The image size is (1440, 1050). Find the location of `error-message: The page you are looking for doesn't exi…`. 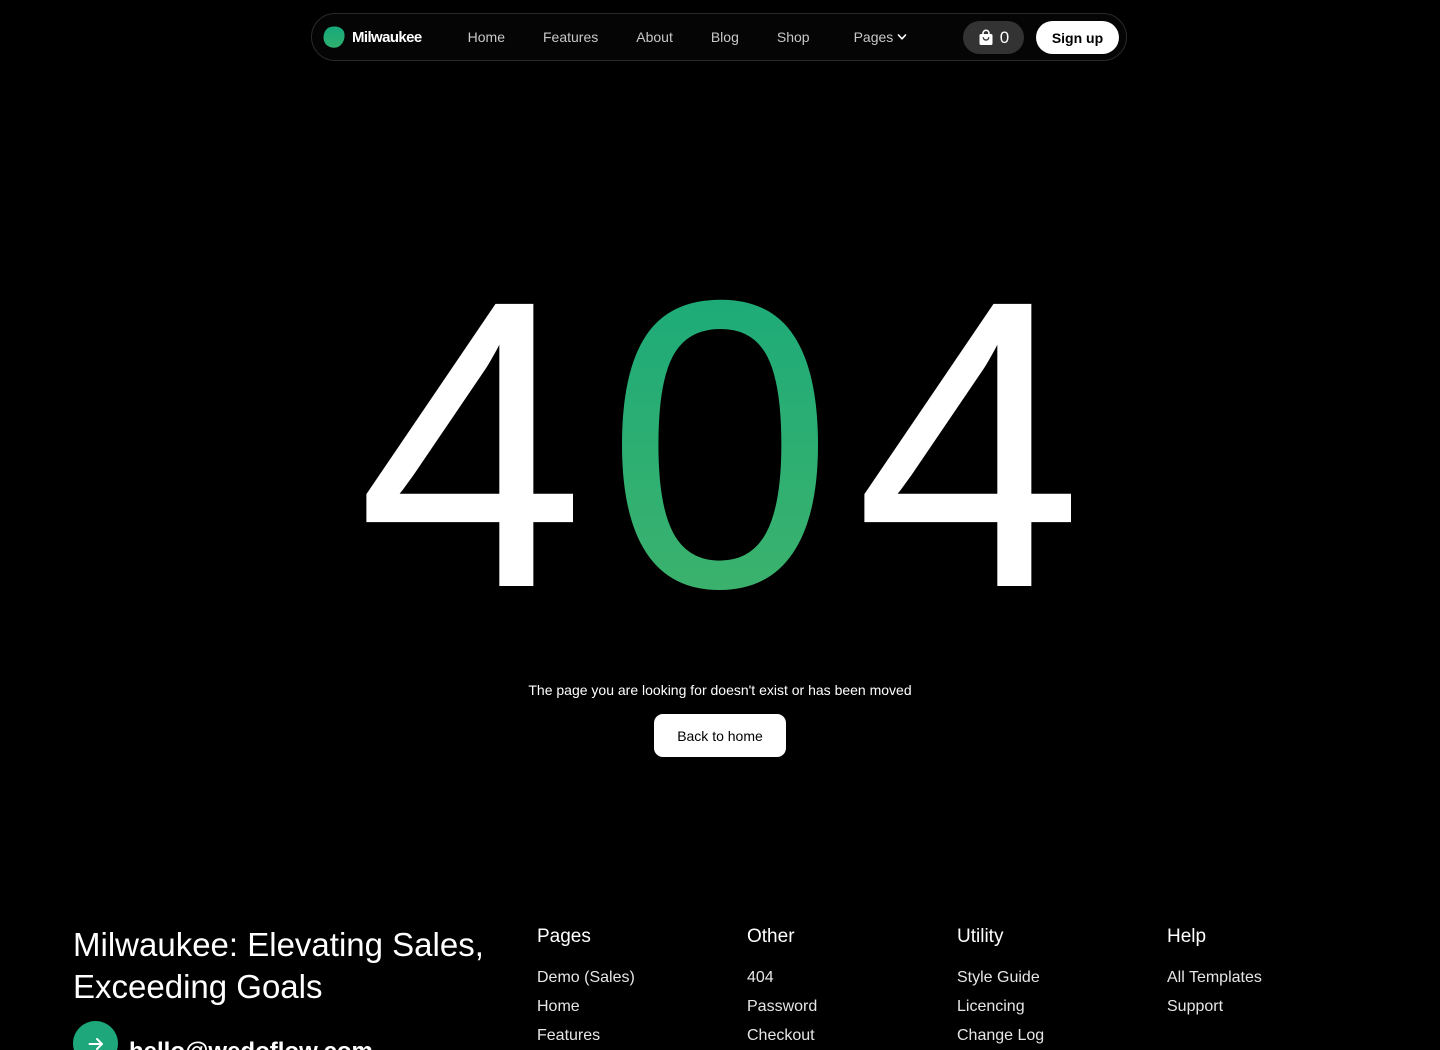

error-message: The page you are looking for doesn't exi… is located at coordinates (720, 690).